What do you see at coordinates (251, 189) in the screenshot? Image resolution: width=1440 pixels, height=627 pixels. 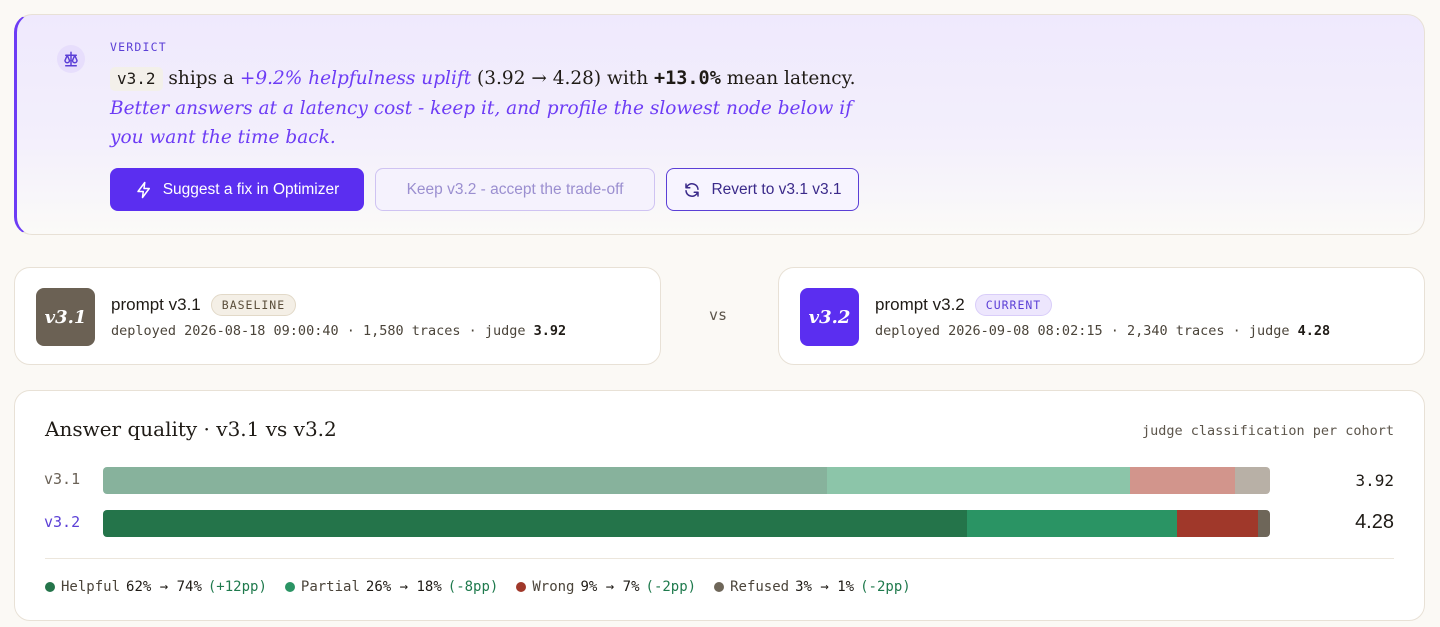 I see `suggest-fix-label: Suggest a fix in Optimizer` at bounding box center [251, 189].